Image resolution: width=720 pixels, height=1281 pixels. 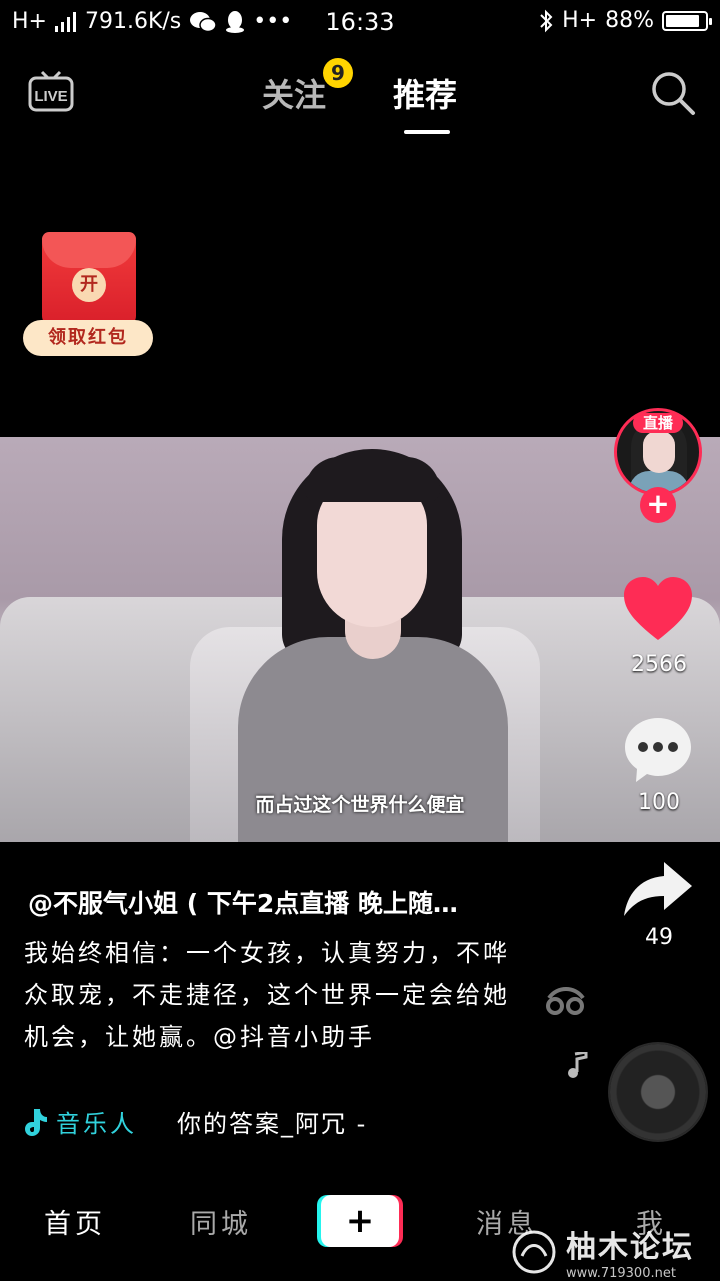 I want to click on comment-icon, so click(x=658, y=752).